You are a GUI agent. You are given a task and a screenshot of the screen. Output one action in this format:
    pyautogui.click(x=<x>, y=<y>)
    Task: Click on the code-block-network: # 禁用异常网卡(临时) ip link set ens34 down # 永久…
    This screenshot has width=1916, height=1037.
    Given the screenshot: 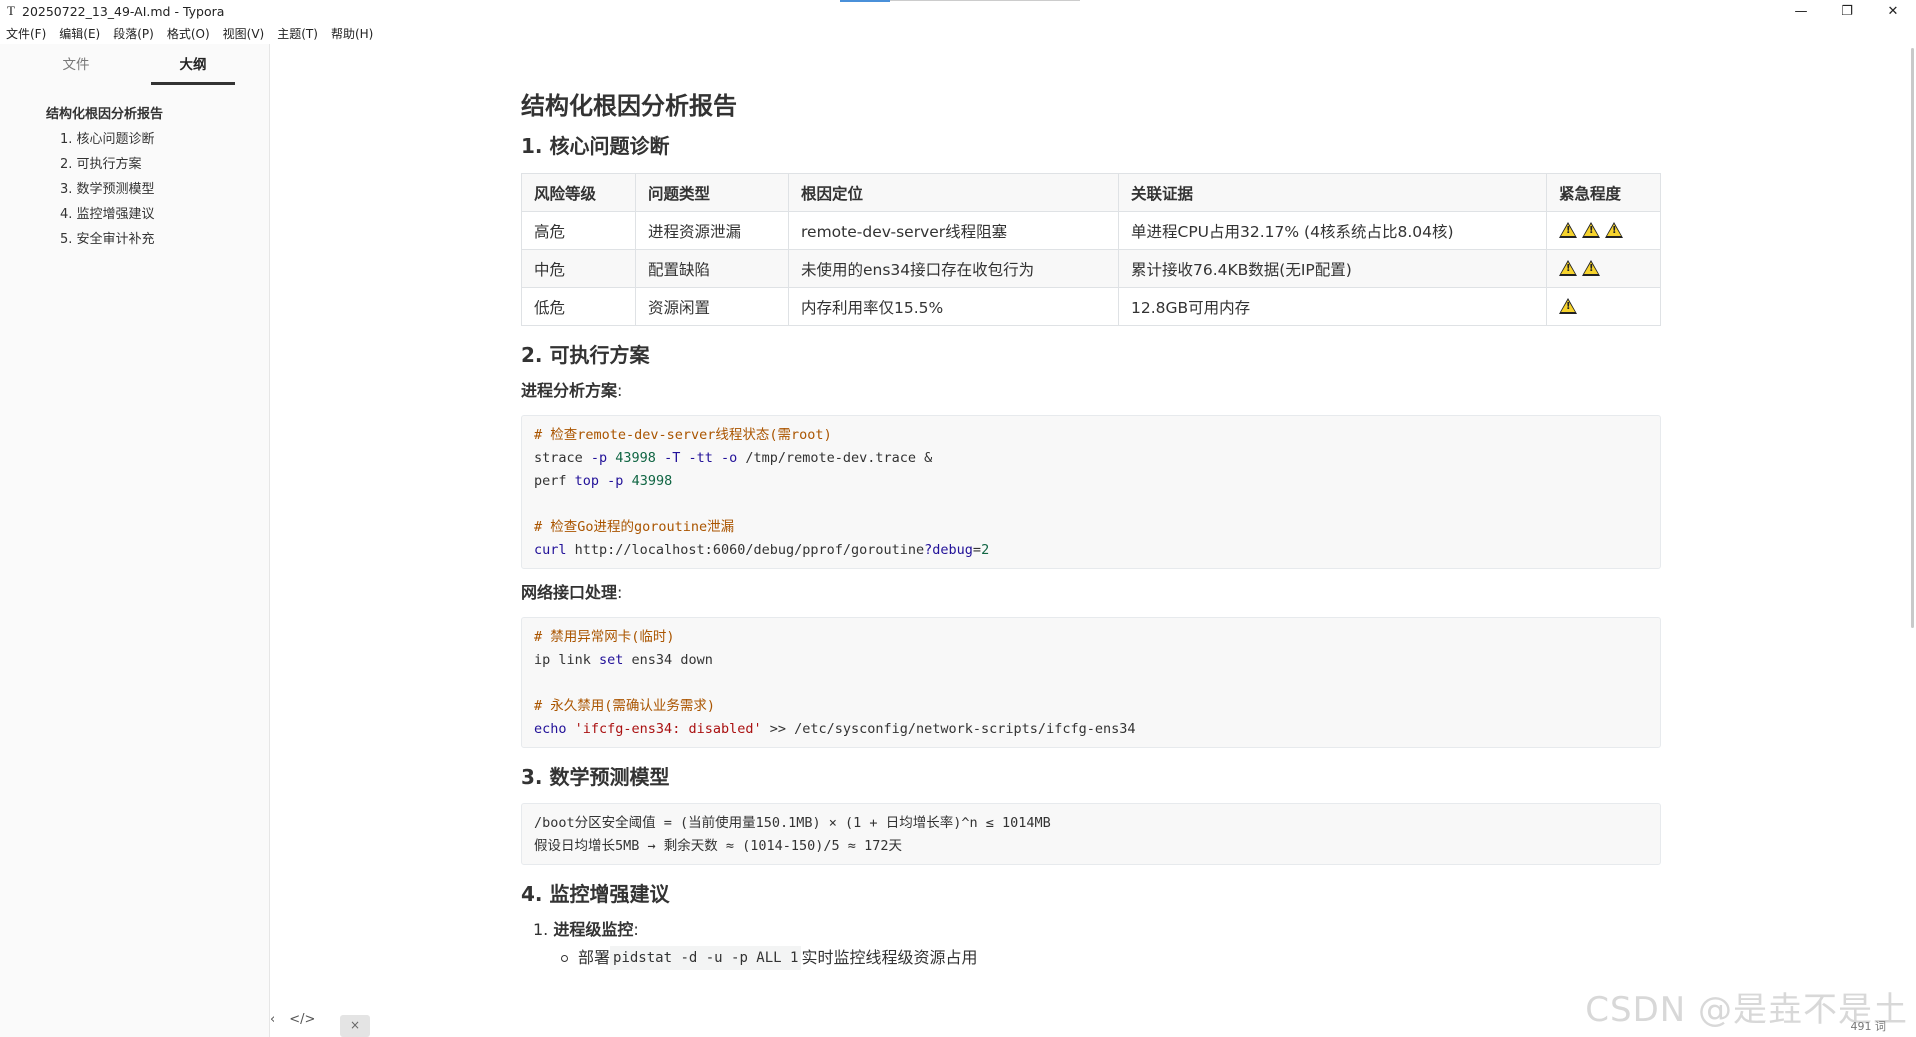 What is the action you would take?
    pyautogui.click(x=1091, y=682)
    